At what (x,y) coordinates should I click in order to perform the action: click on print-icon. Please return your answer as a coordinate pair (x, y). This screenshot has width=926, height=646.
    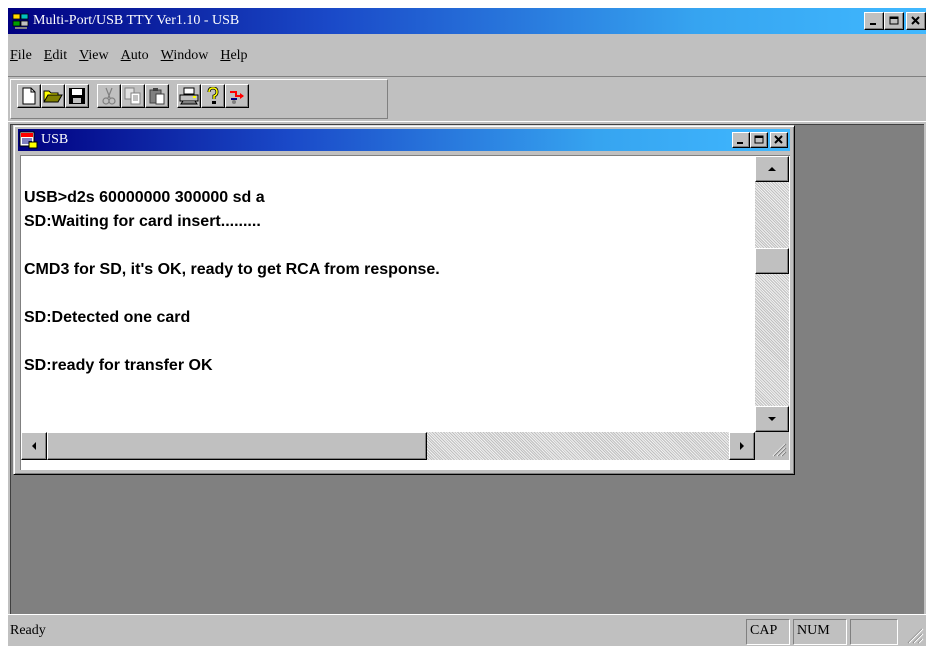
    Looking at the image, I should click on (189, 96).